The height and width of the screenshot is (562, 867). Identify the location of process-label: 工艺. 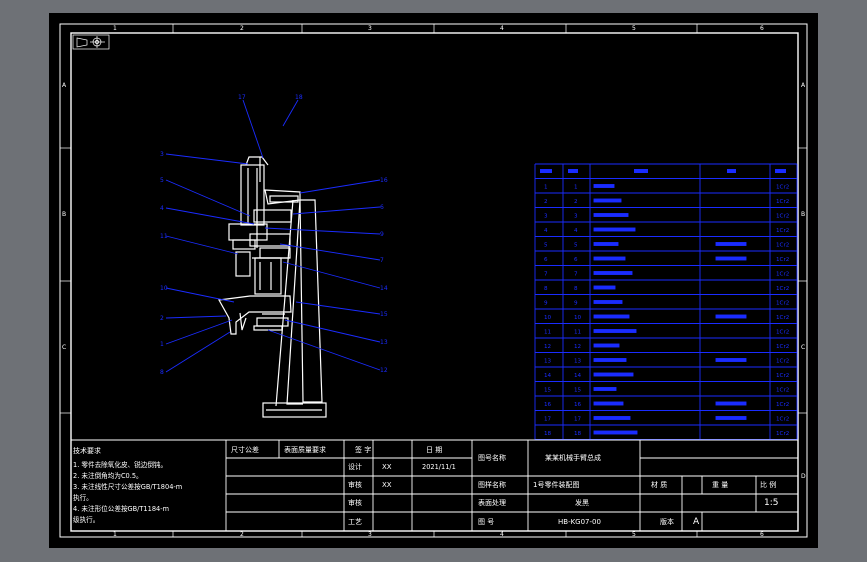
(355, 522).